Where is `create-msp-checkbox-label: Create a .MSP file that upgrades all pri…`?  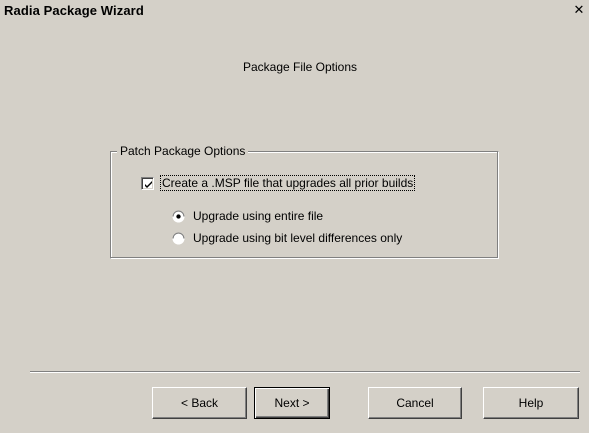 create-msp-checkbox-label: Create a .MSP file that upgrades all pri… is located at coordinates (287, 183).